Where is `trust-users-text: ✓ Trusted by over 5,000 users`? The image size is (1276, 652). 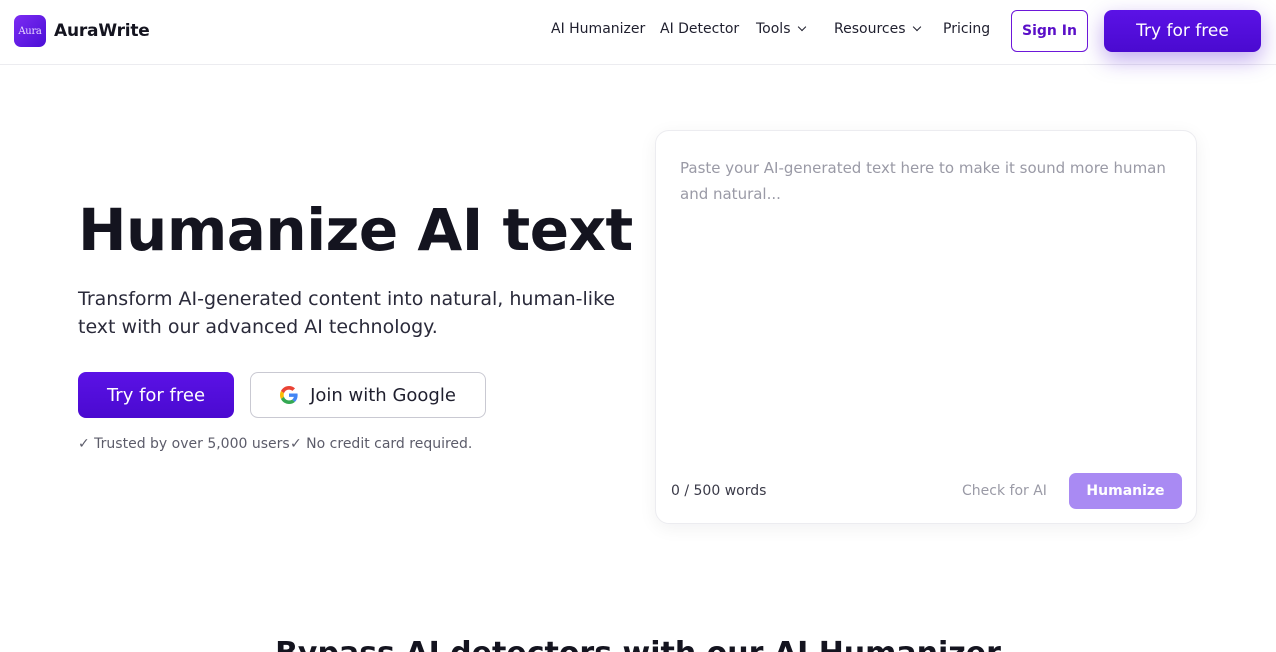 trust-users-text: ✓ Trusted by over 5,000 users is located at coordinates (184, 444).